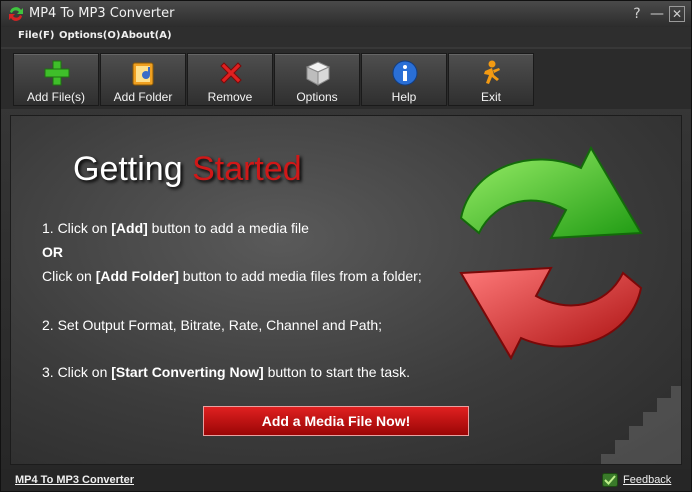 This screenshot has height=492, width=692. What do you see at coordinates (641, 425) in the screenshot?
I see `stairs-watermark-icon` at bounding box center [641, 425].